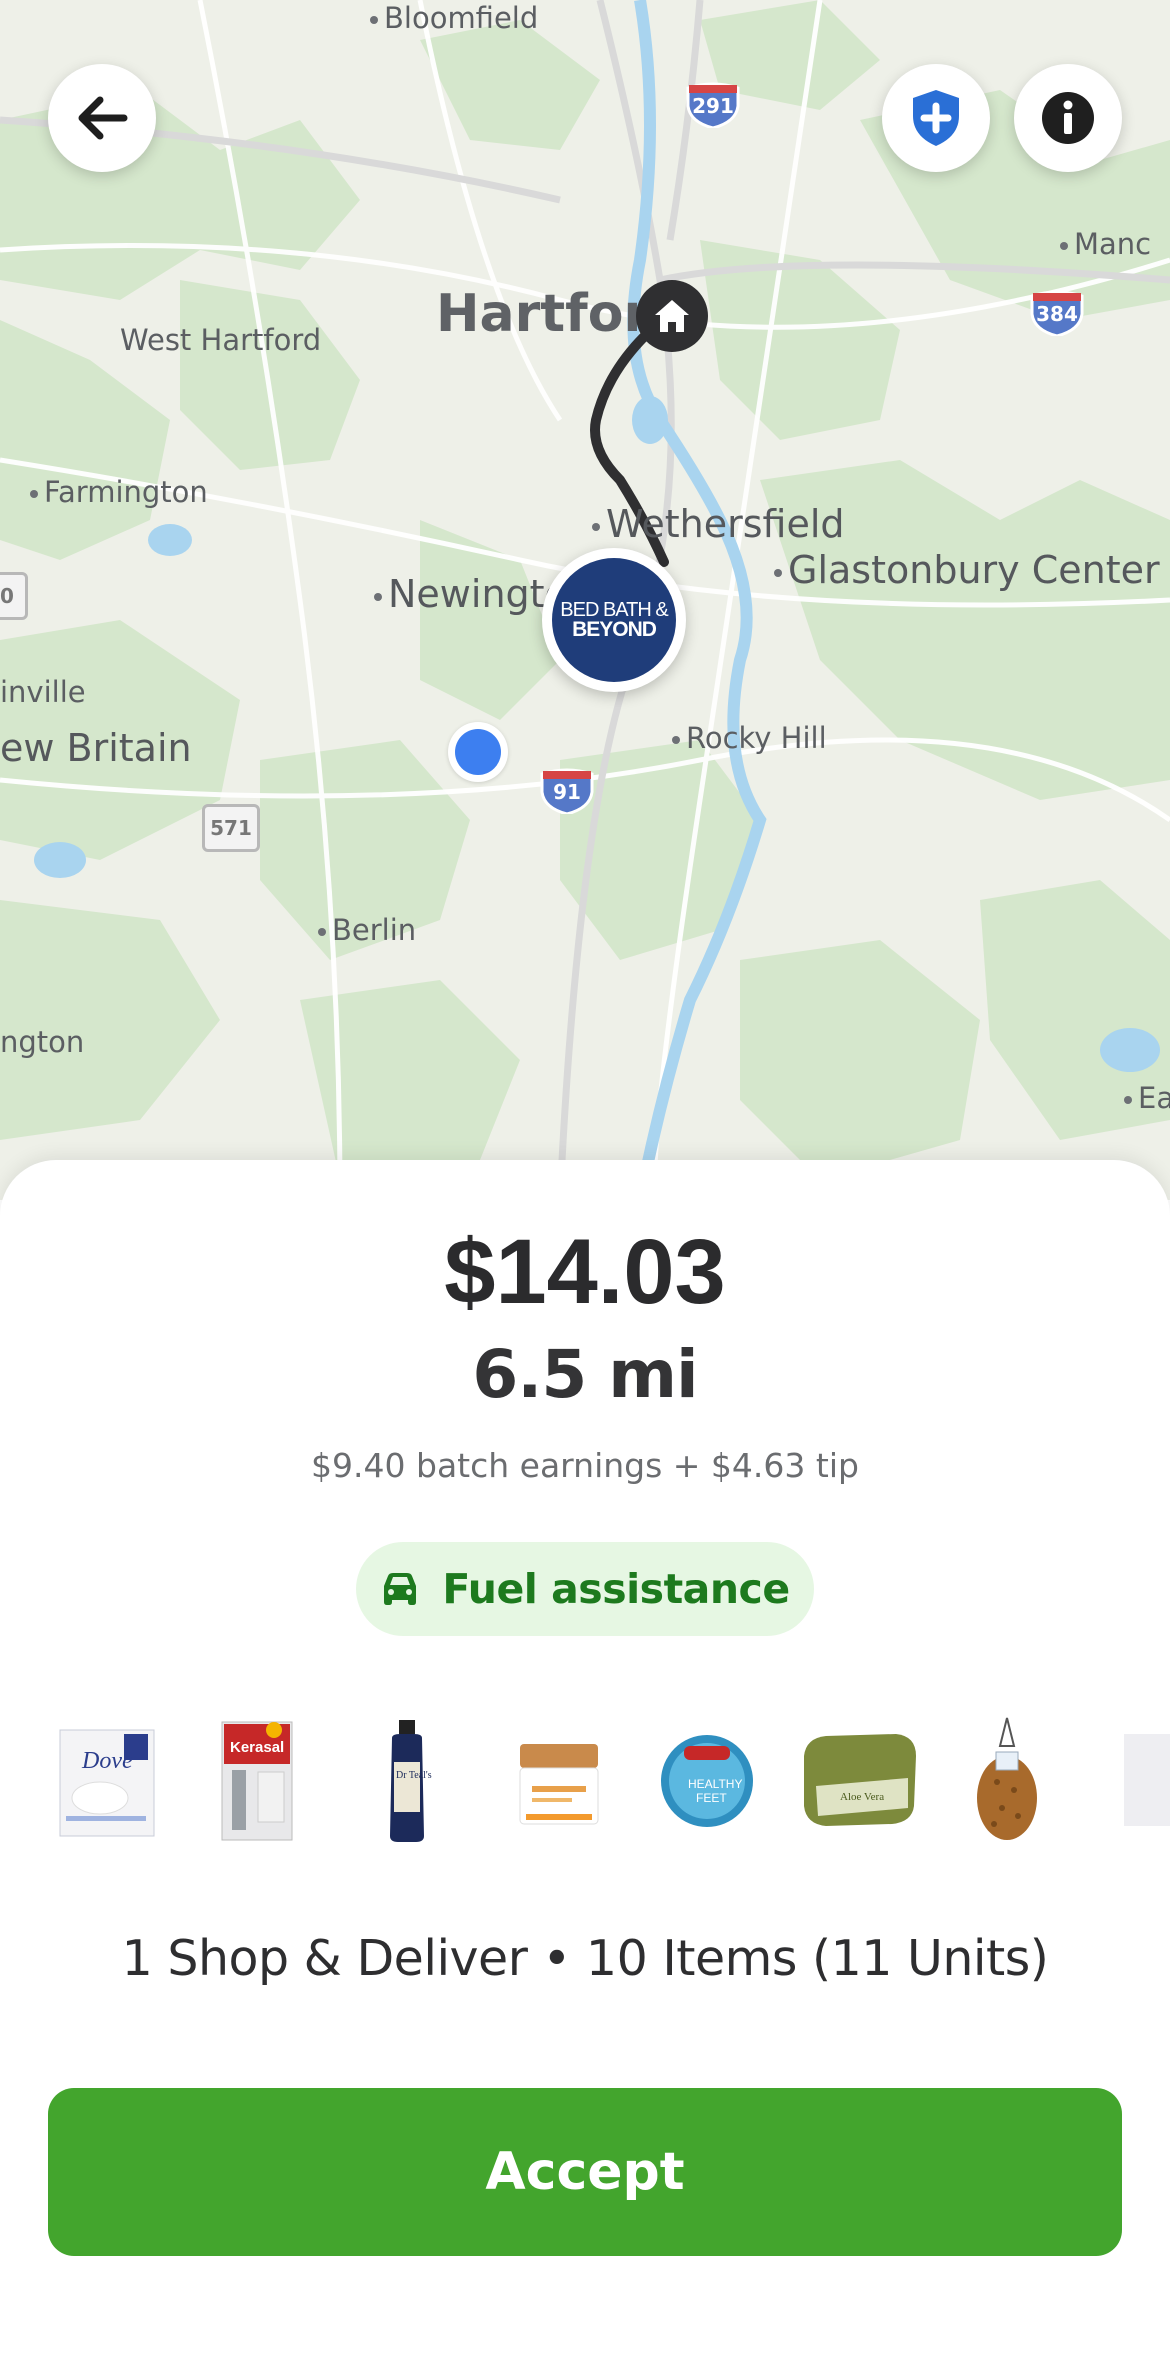 This screenshot has height=2358, width=1170. Describe the element at coordinates (715, 1784) in the screenshot. I see `svg-text: HEALTHY` at that location.